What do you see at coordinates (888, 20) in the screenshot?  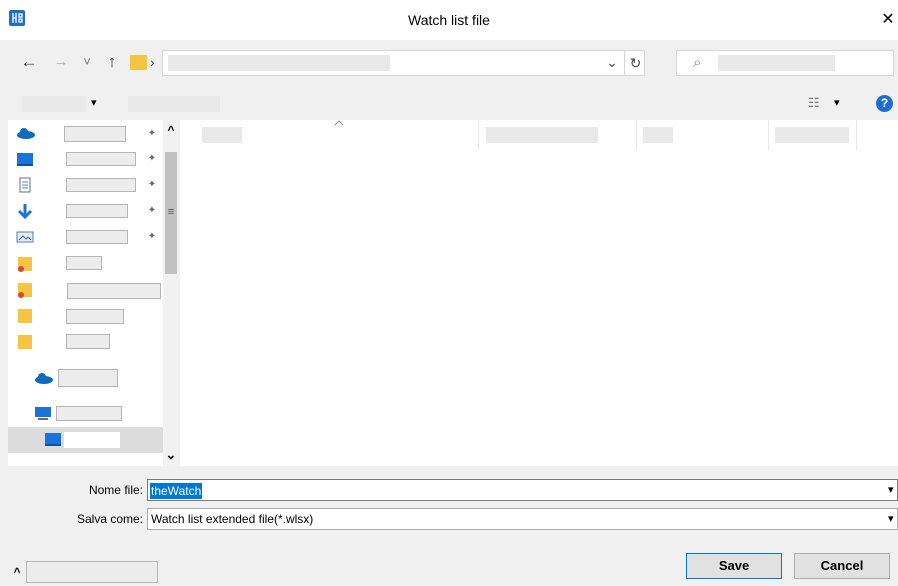 I see `close-icon: ✕` at bounding box center [888, 20].